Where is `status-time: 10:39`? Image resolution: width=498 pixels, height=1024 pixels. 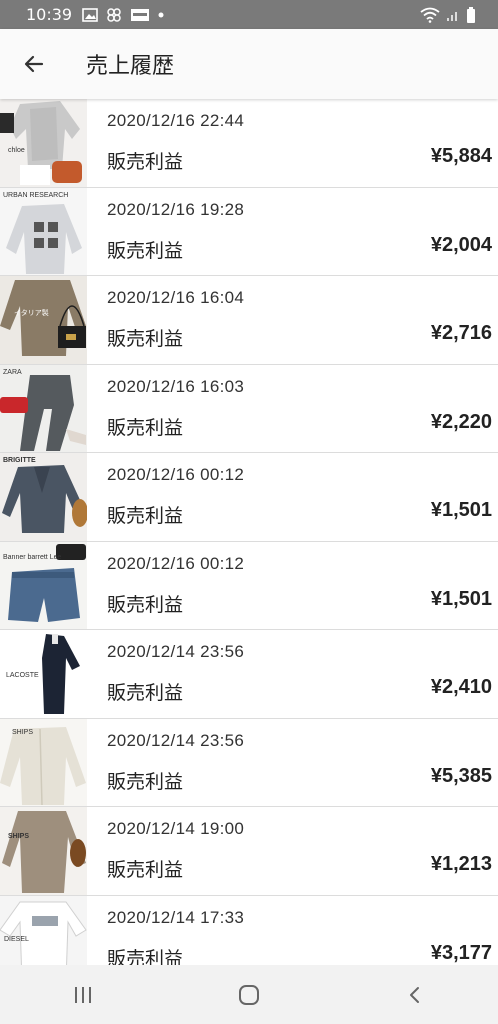
status-time: 10:39 is located at coordinates (49, 14).